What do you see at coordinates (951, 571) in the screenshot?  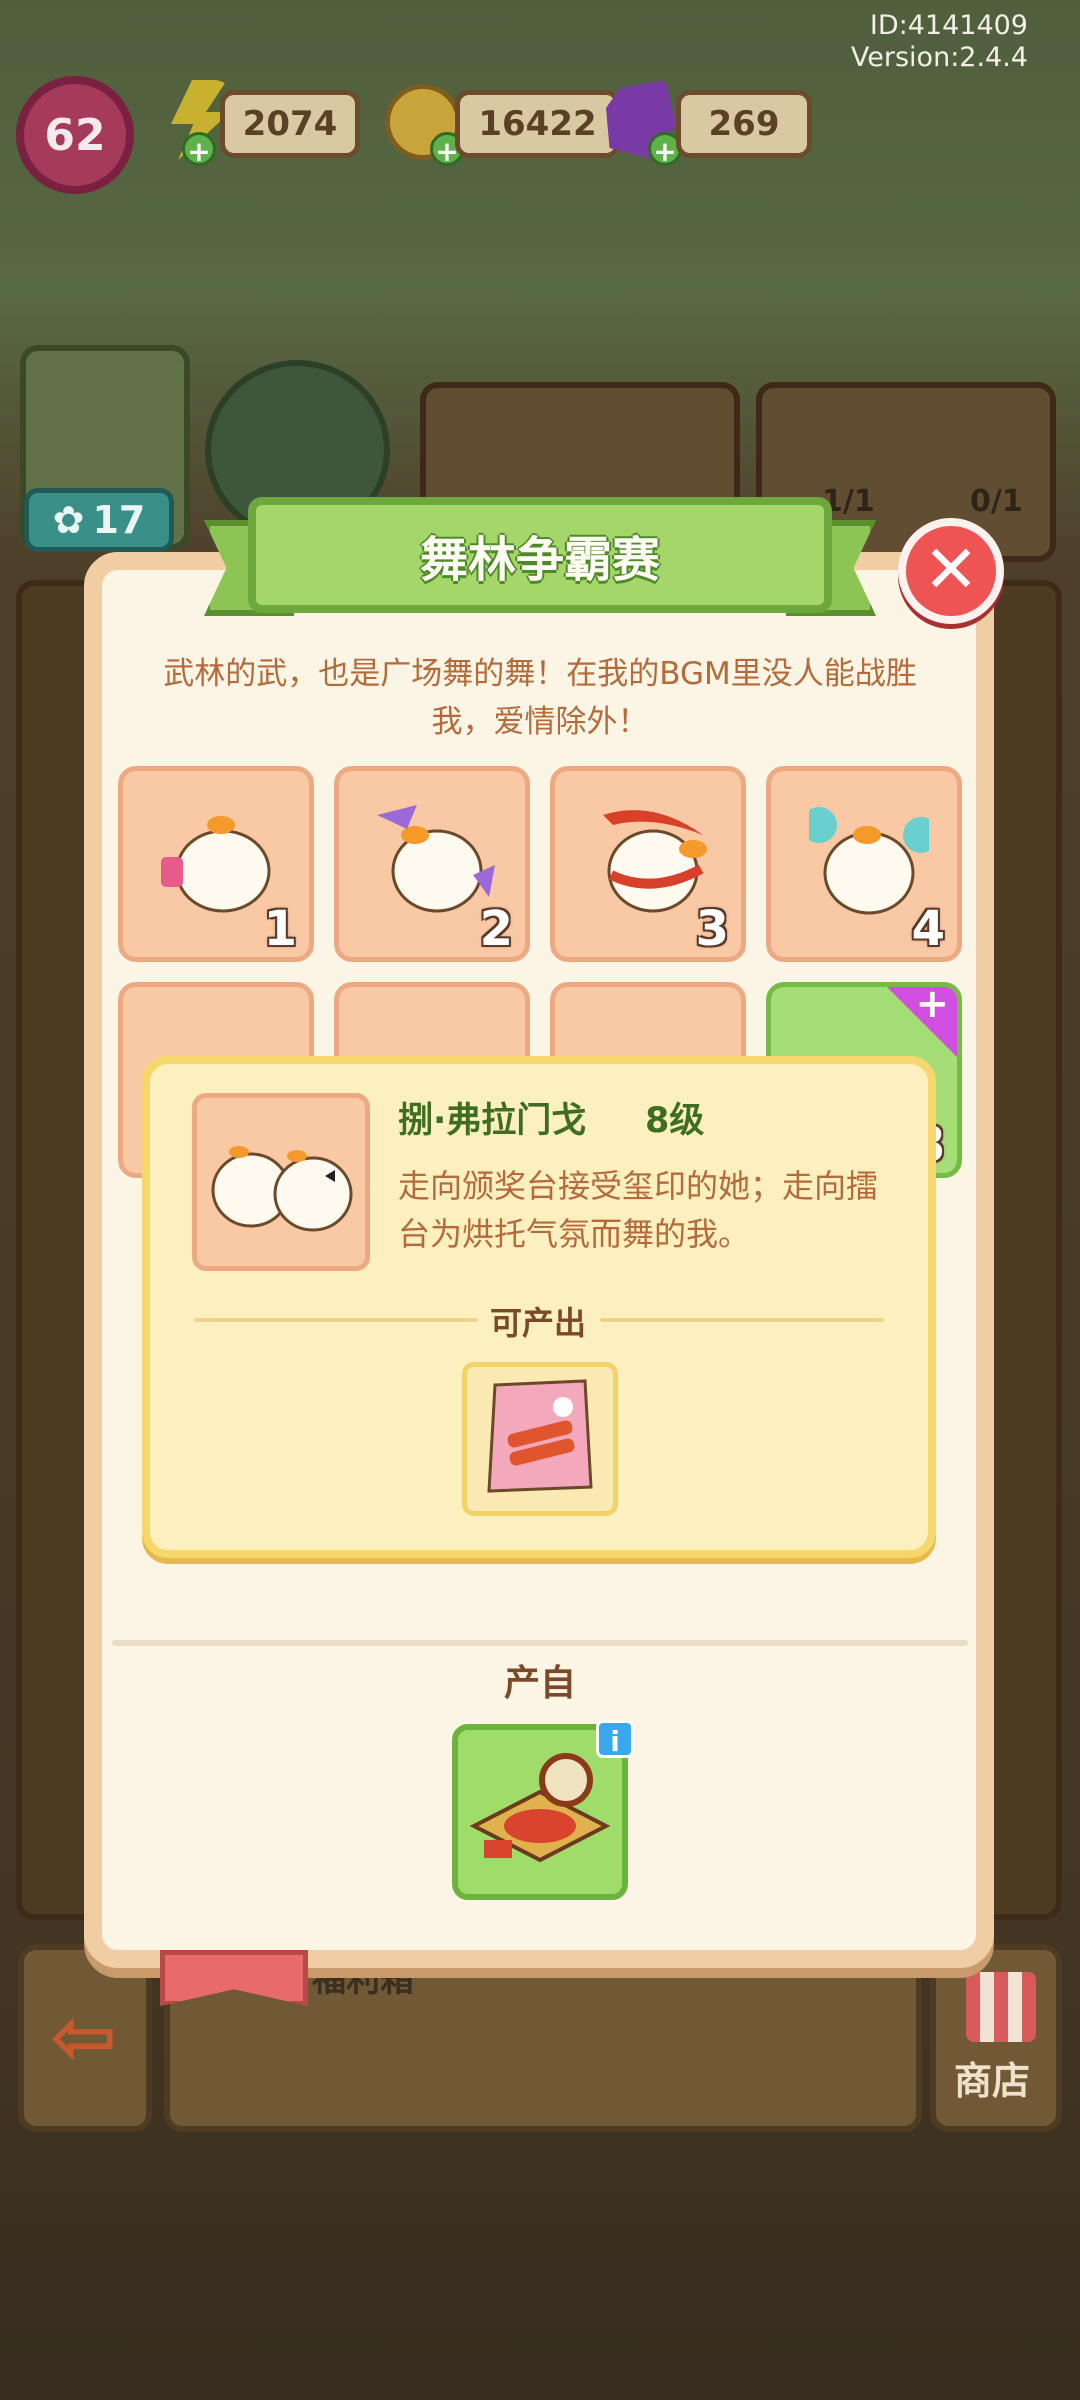 I see `close-button: ✕` at bounding box center [951, 571].